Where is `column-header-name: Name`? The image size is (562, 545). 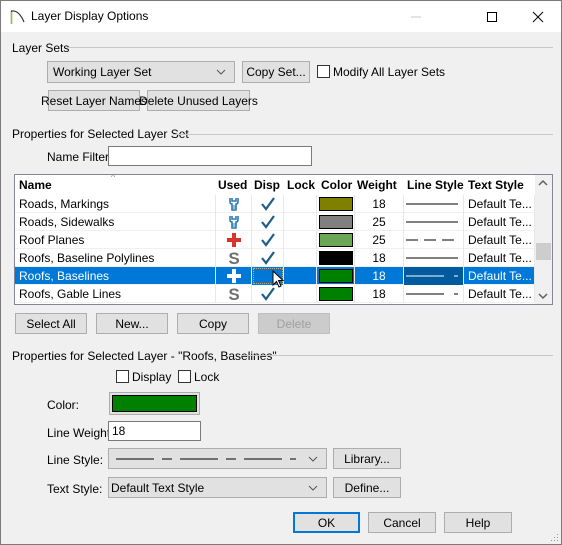 column-header-name: Name is located at coordinates (35, 185).